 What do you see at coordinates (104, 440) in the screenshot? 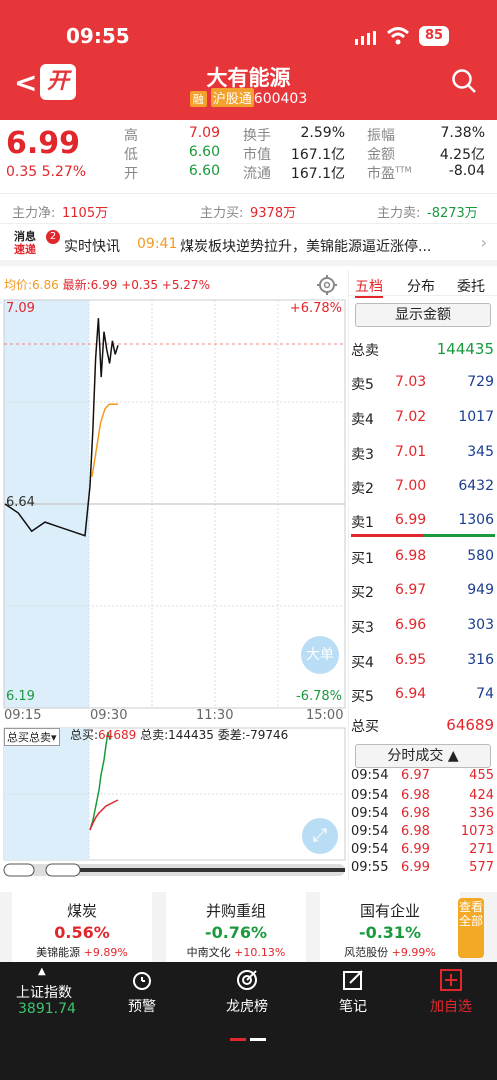
I see `avg-price-line` at bounding box center [104, 440].